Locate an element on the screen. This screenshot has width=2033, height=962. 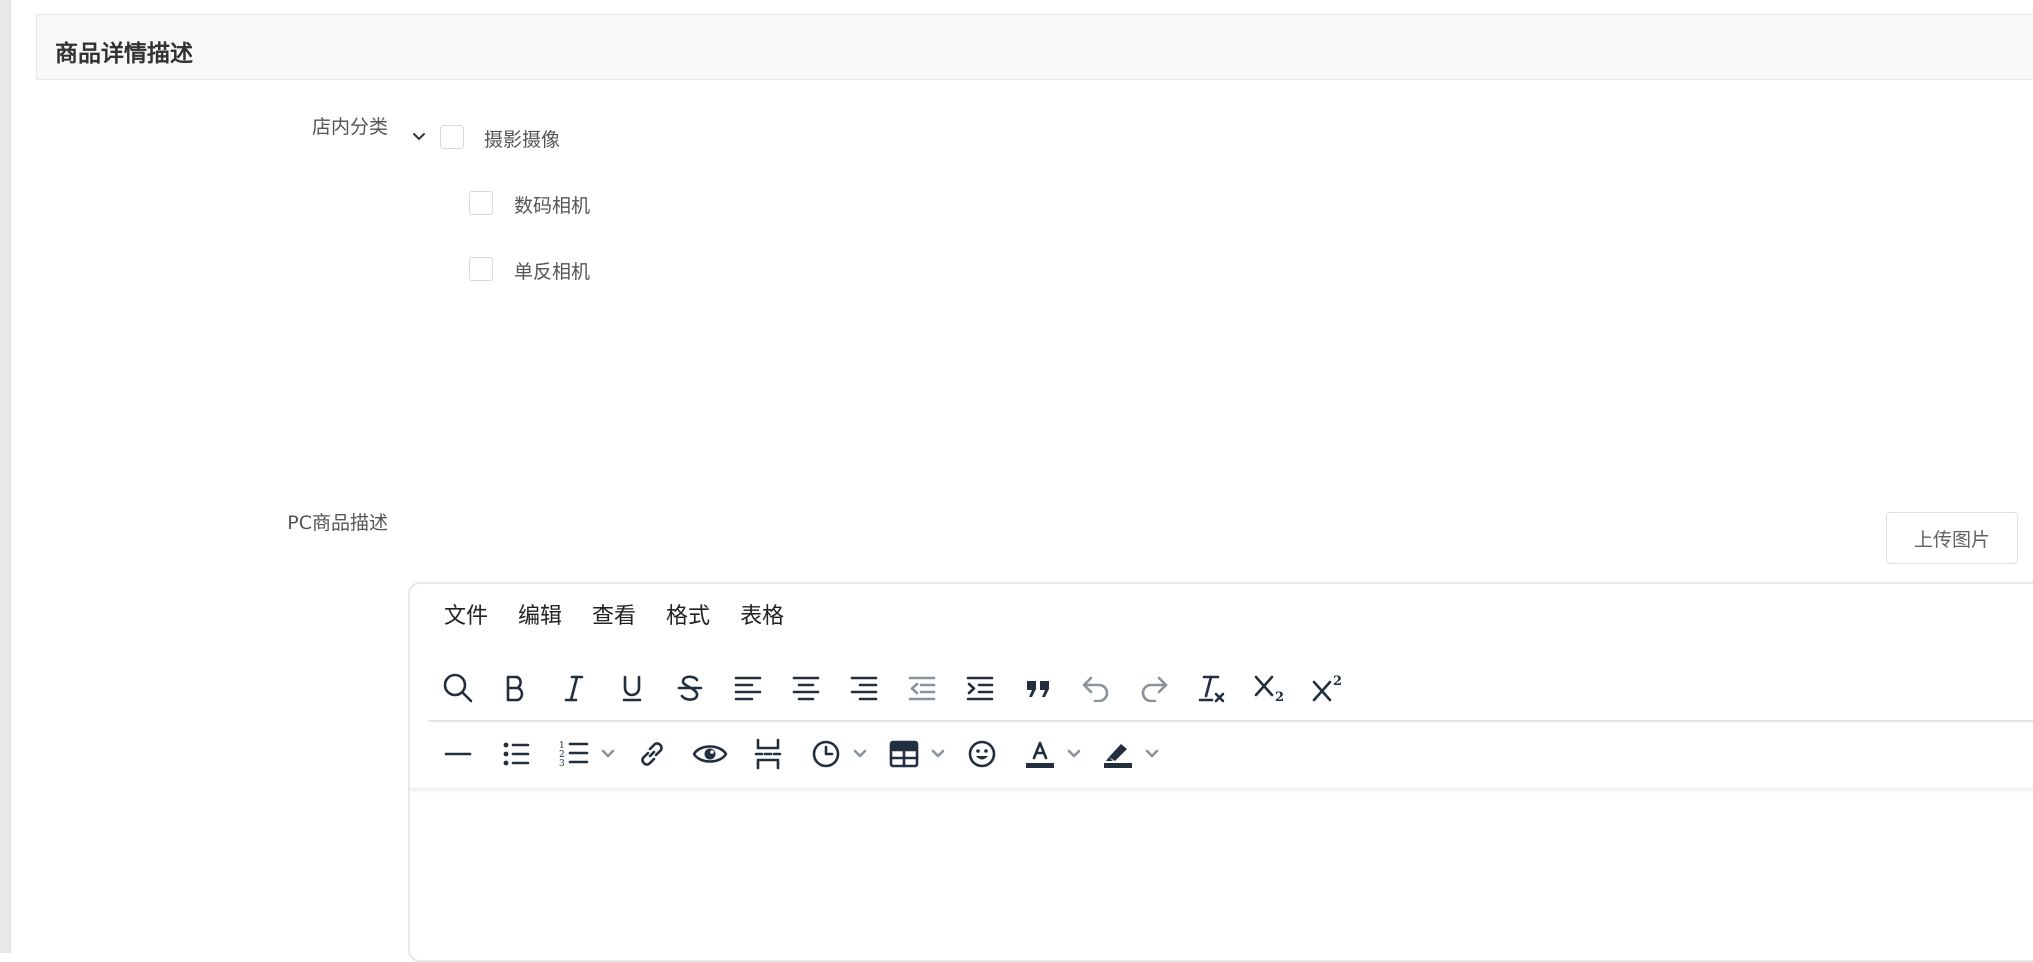
align-right-icon is located at coordinates (864, 688).